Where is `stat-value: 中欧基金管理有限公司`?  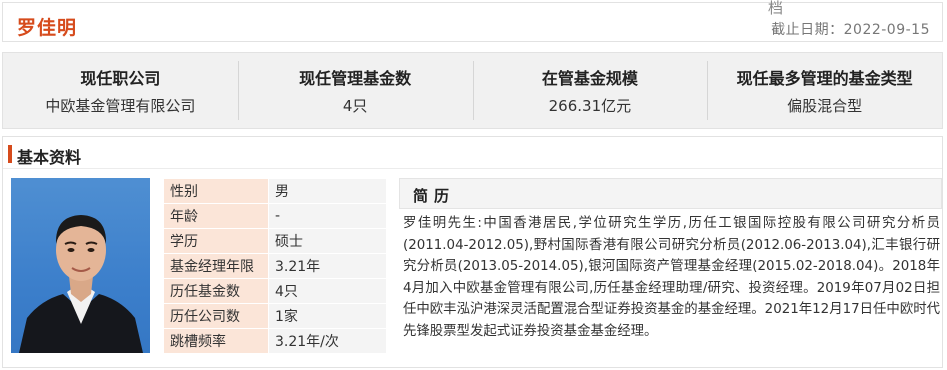
stat-value: 中欧基金管理有限公司 is located at coordinates (120, 106).